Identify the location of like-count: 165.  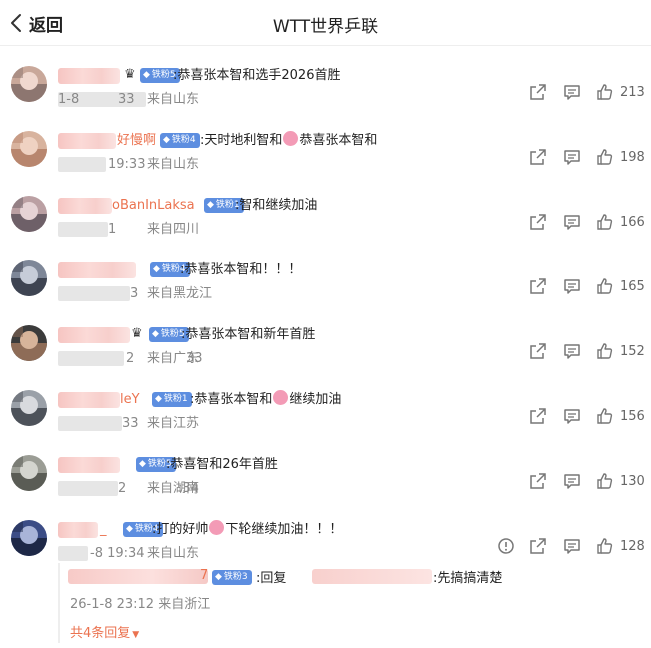
(632, 286).